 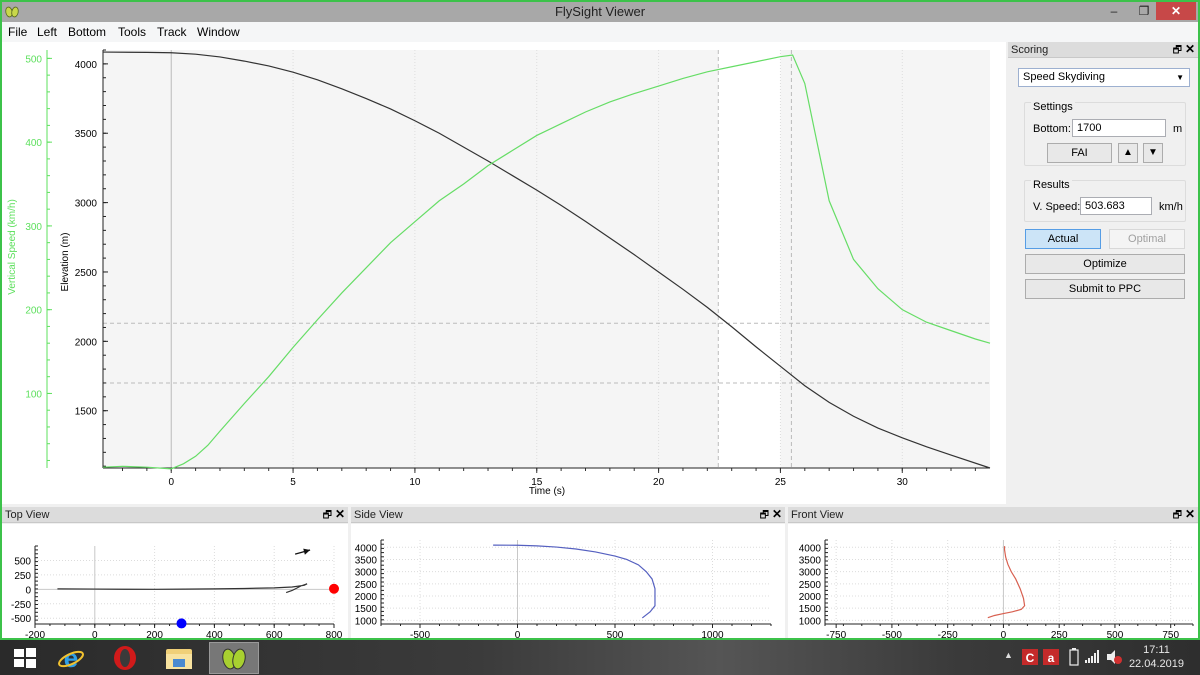 I want to click on y-tick-label: 250, so click(x=22, y=576).